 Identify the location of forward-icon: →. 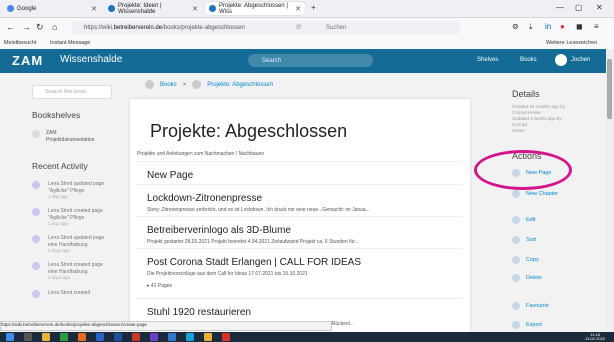
(26, 27).